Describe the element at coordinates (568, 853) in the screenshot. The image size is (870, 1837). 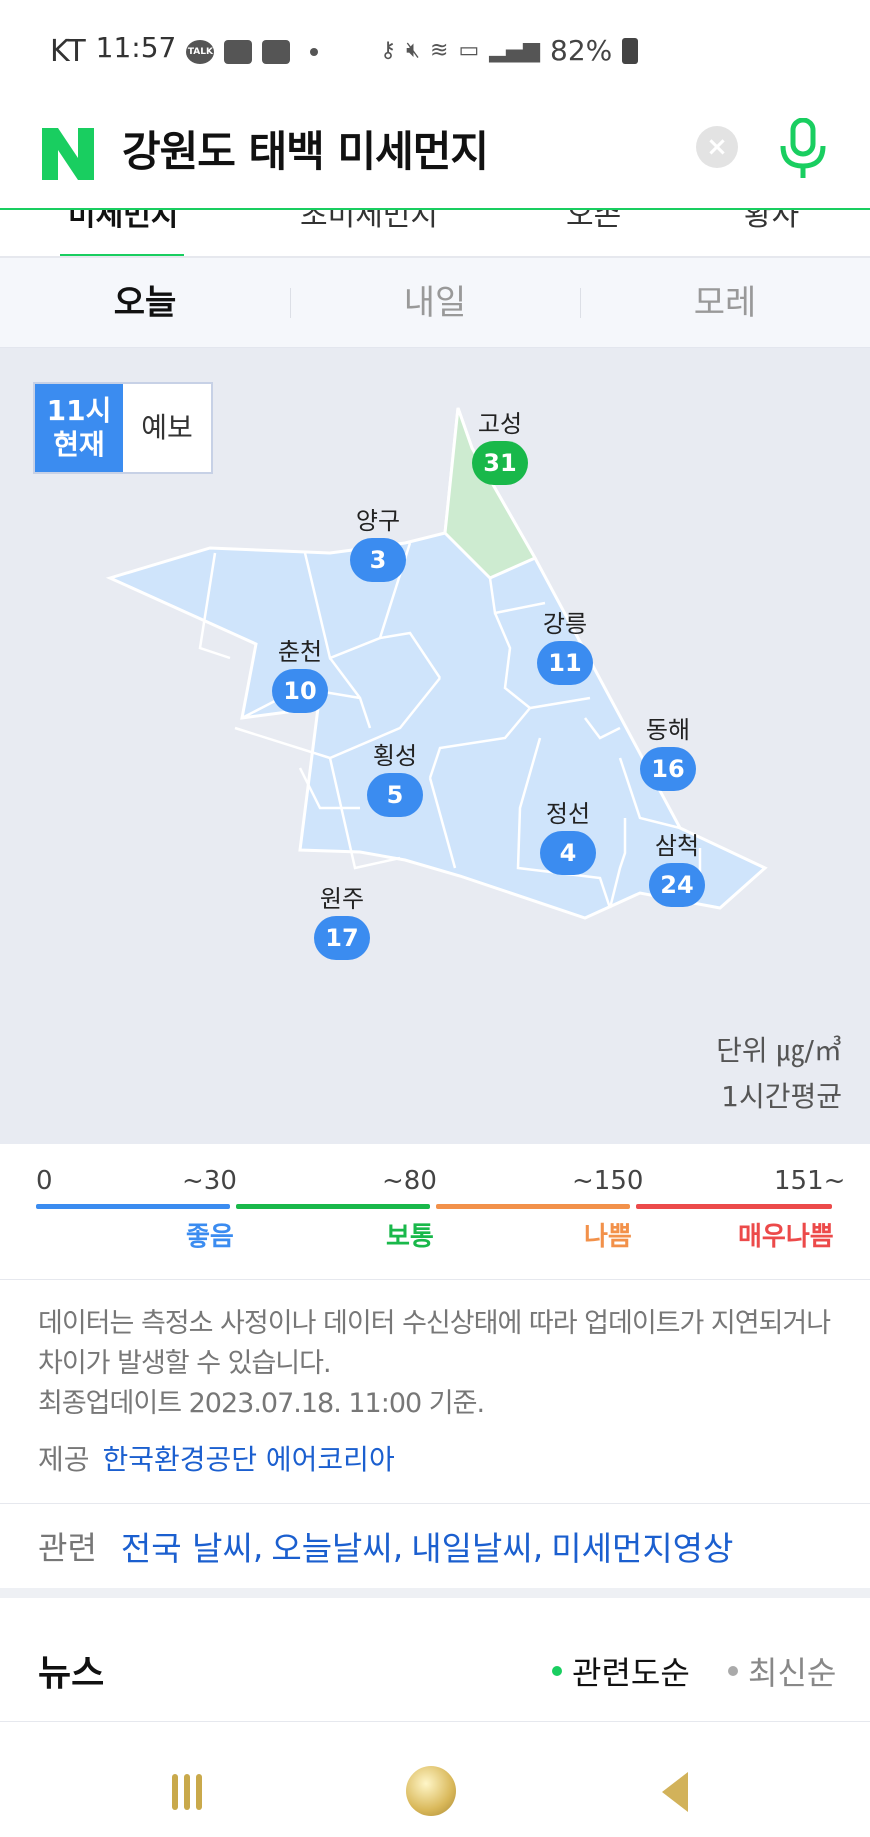
I see `region-value-badge: 4` at that location.